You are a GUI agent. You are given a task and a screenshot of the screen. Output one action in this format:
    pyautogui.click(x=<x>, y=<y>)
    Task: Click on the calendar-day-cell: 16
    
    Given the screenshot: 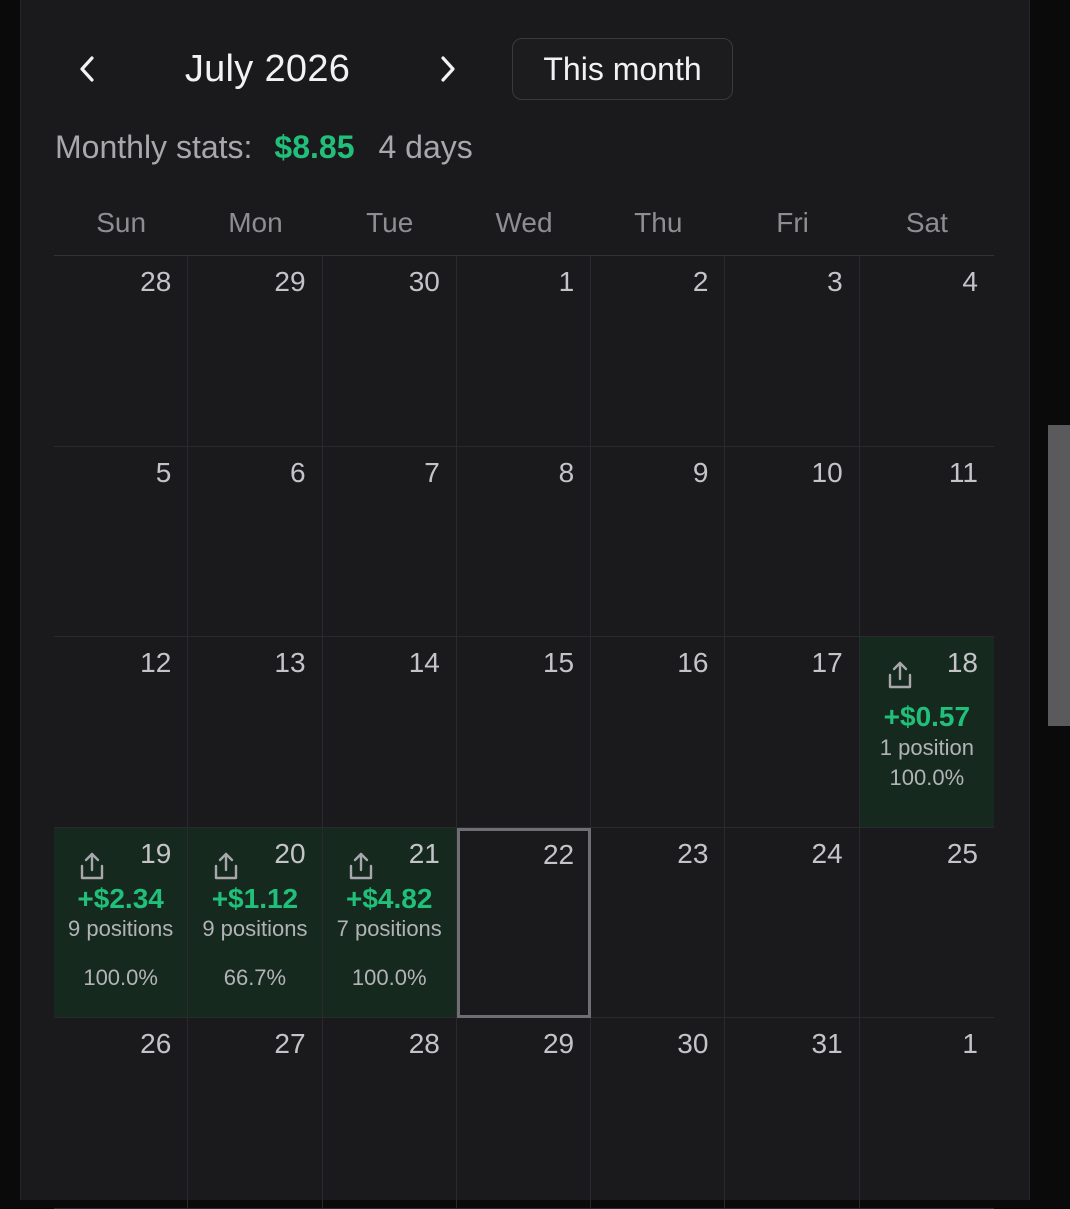 What is the action you would take?
    pyautogui.click(x=658, y=732)
    